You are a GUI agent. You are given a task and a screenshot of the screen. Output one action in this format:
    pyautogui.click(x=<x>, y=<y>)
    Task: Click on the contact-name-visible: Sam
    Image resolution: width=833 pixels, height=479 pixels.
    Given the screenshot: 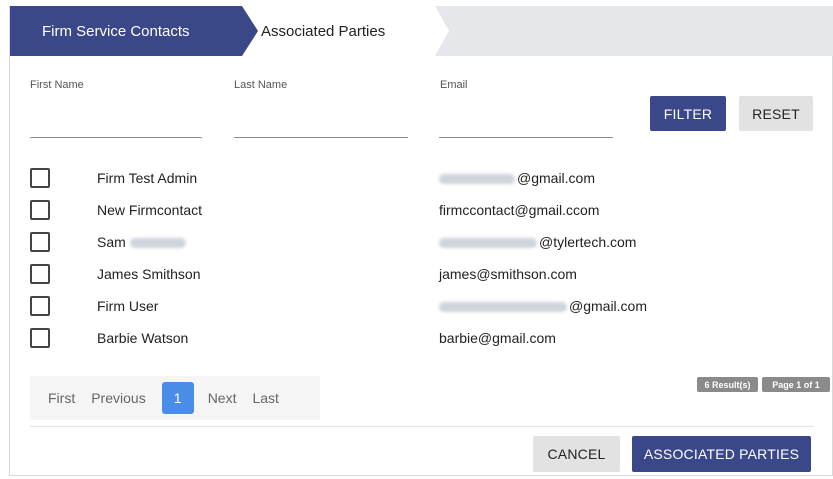 What is the action you would take?
    pyautogui.click(x=111, y=242)
    